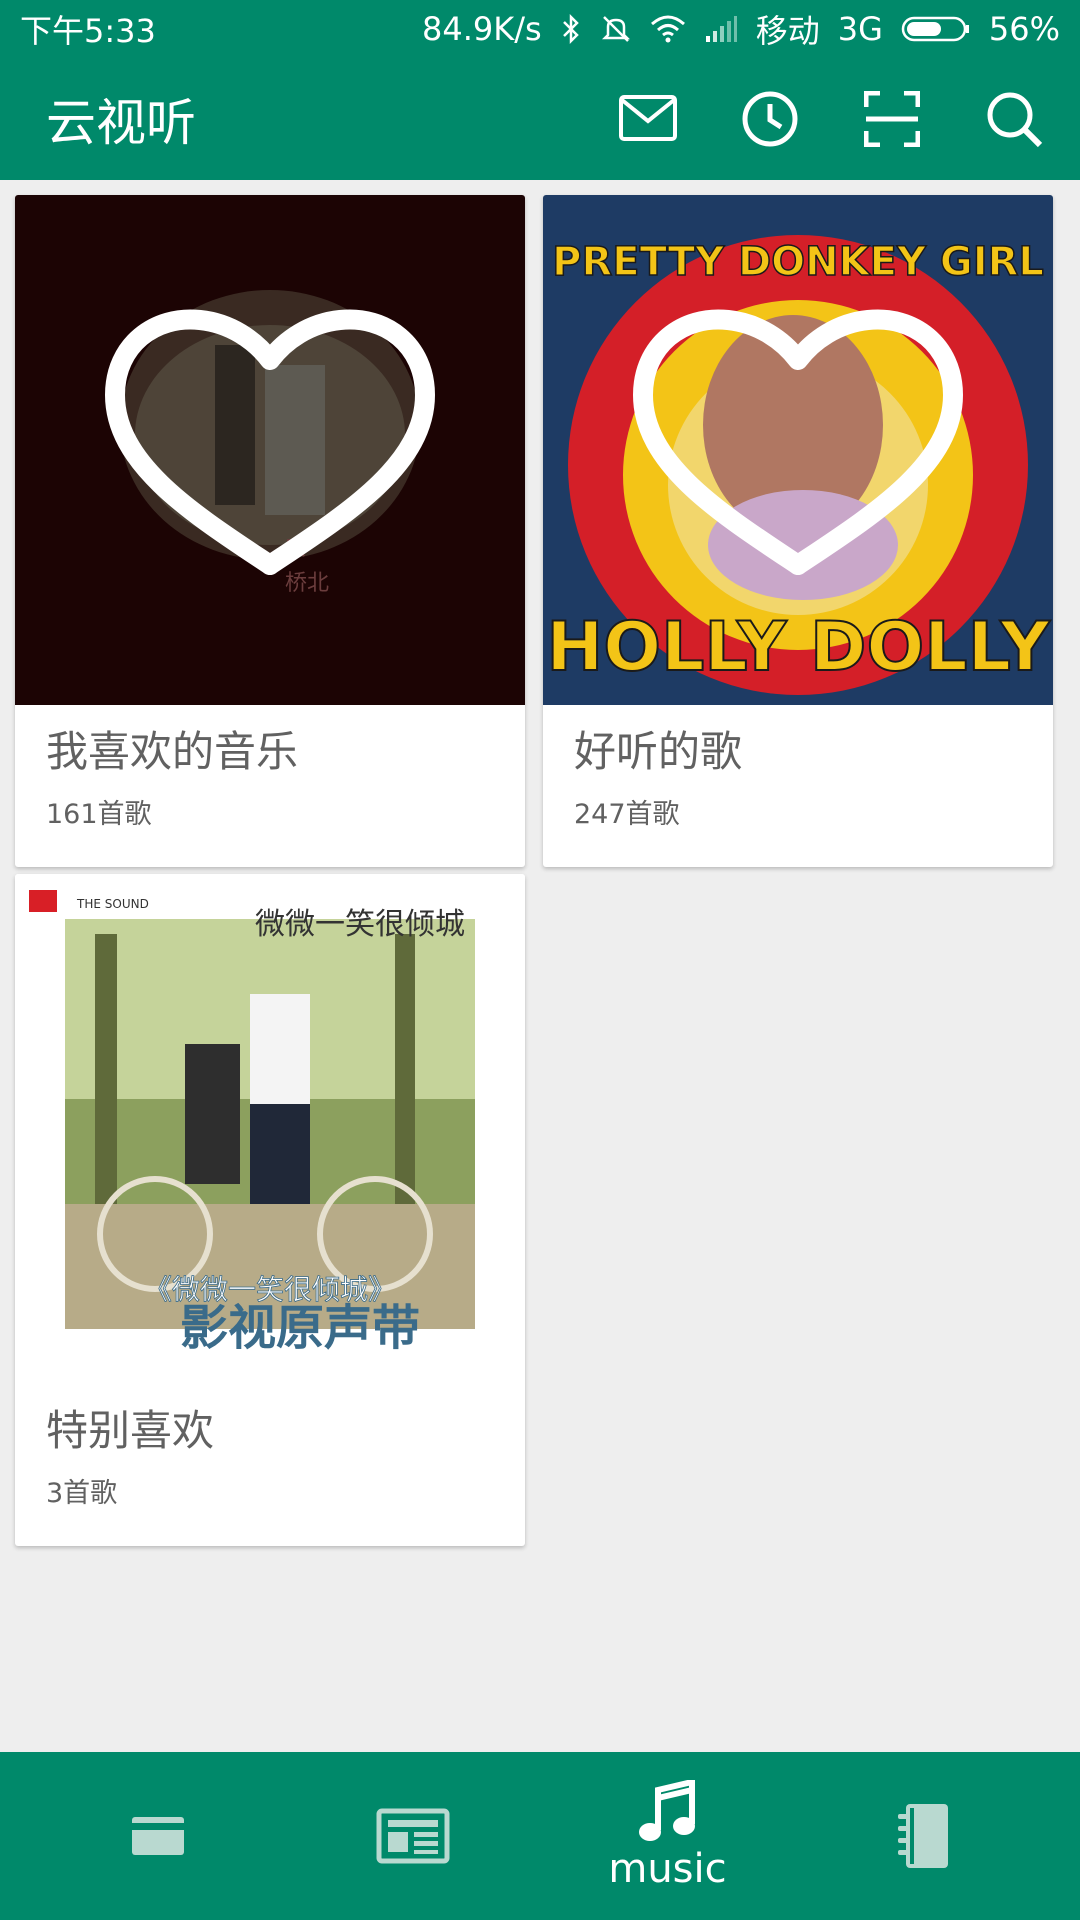 Image resolution: width=1080 pixels, height=1920 pixels. I want to click on cover-text-top: PRETTY DONKEY GIRL, so click(798, 262).